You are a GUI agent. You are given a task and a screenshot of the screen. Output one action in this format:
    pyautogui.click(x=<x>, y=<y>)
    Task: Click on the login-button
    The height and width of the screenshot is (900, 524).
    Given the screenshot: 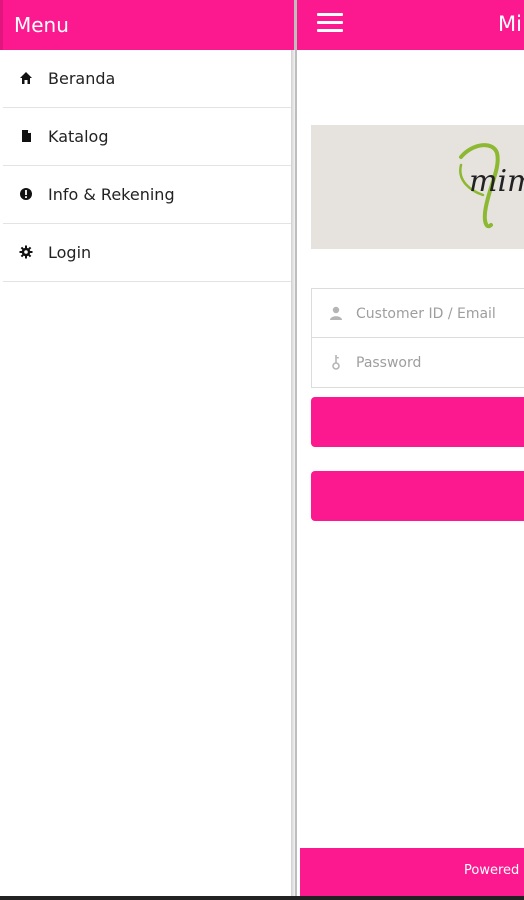 What is the action you would take?
    pyautogui.click(x=417, y=422)
    